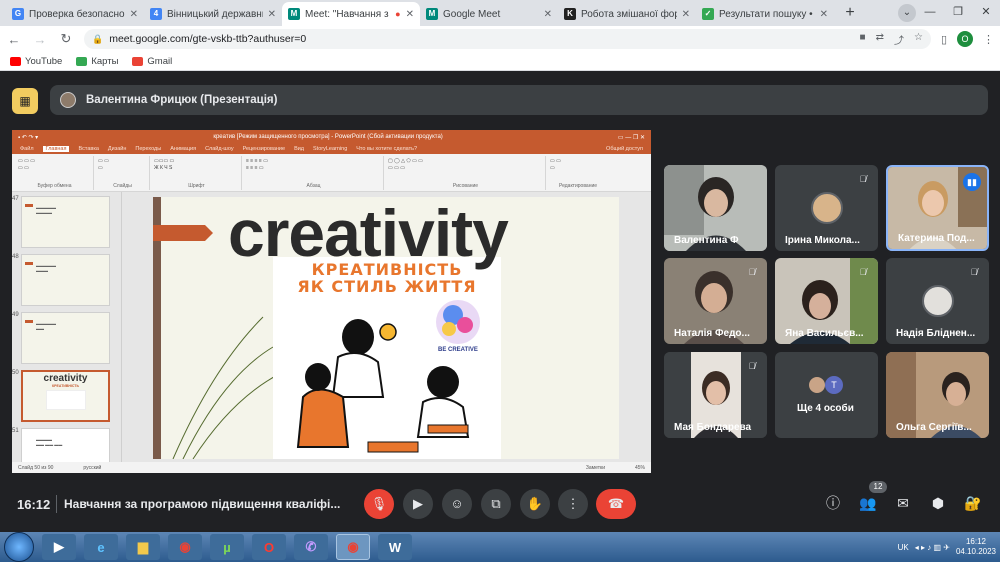  What do you see at coordinates (353, 547) in the screenshot?
I see `chrome-active-icon: ◉` at bounding box center [353, 547].